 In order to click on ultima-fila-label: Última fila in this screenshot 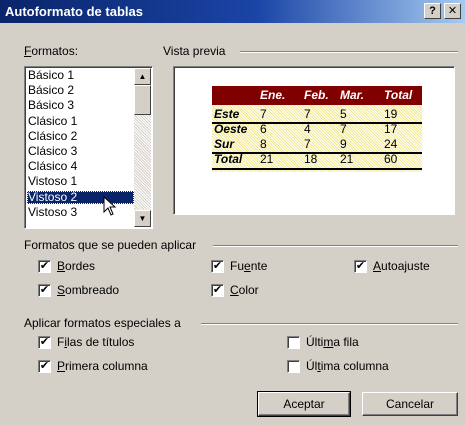, I will do `click(332, 342)`.